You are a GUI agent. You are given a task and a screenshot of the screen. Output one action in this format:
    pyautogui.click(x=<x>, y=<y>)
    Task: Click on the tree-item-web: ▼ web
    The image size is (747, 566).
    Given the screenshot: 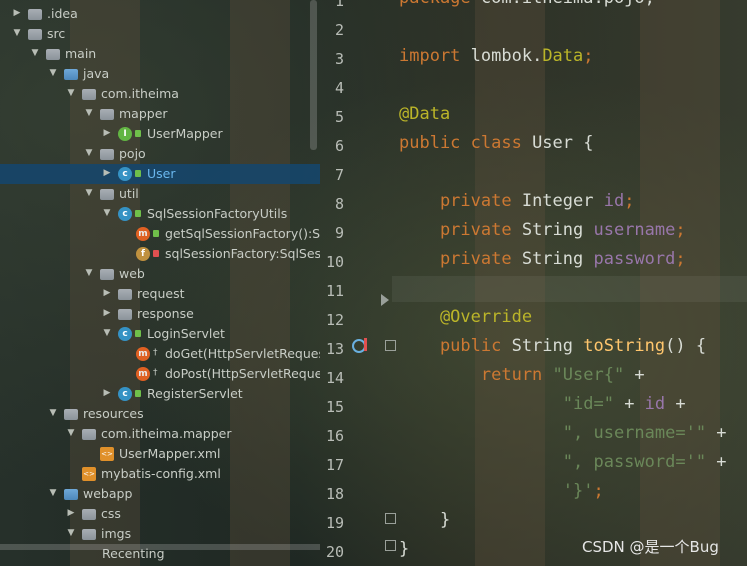 What is the action you would take?
    pyautogui.click(x=160, y=274)
    